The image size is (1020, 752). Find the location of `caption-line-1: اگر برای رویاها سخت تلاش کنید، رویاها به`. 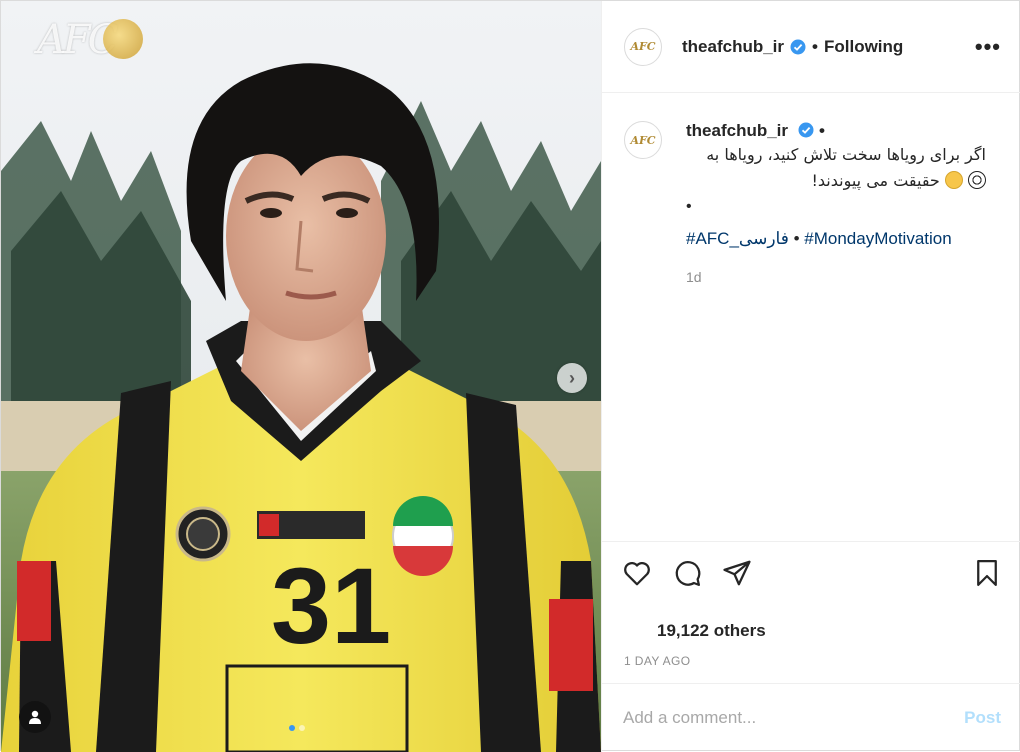

caption-line-1: اگر برای رویاها سخت تلاش کنید، رویاها به is located at coordinates (846, 154).